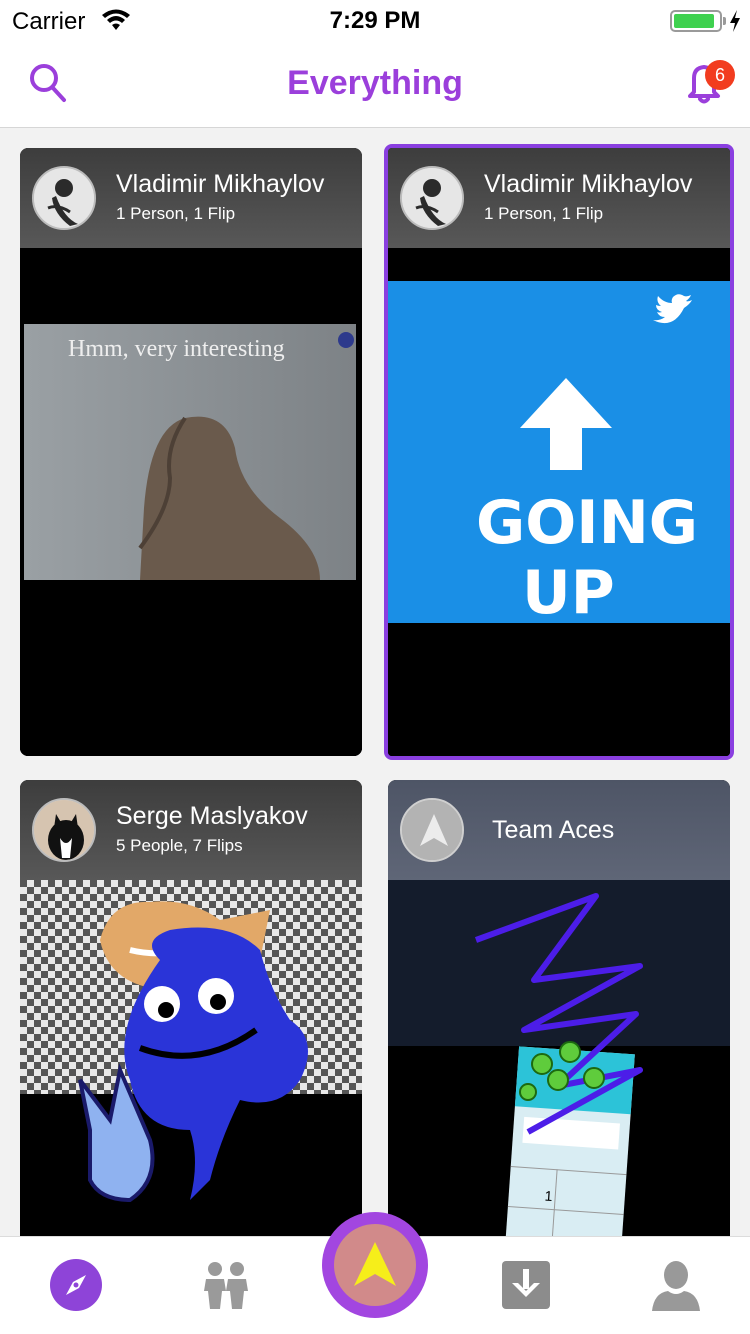 This screenshot has height=1334, width=750. I want to click on status-bar: Carrier 7:29 PM, so click(375, 20).